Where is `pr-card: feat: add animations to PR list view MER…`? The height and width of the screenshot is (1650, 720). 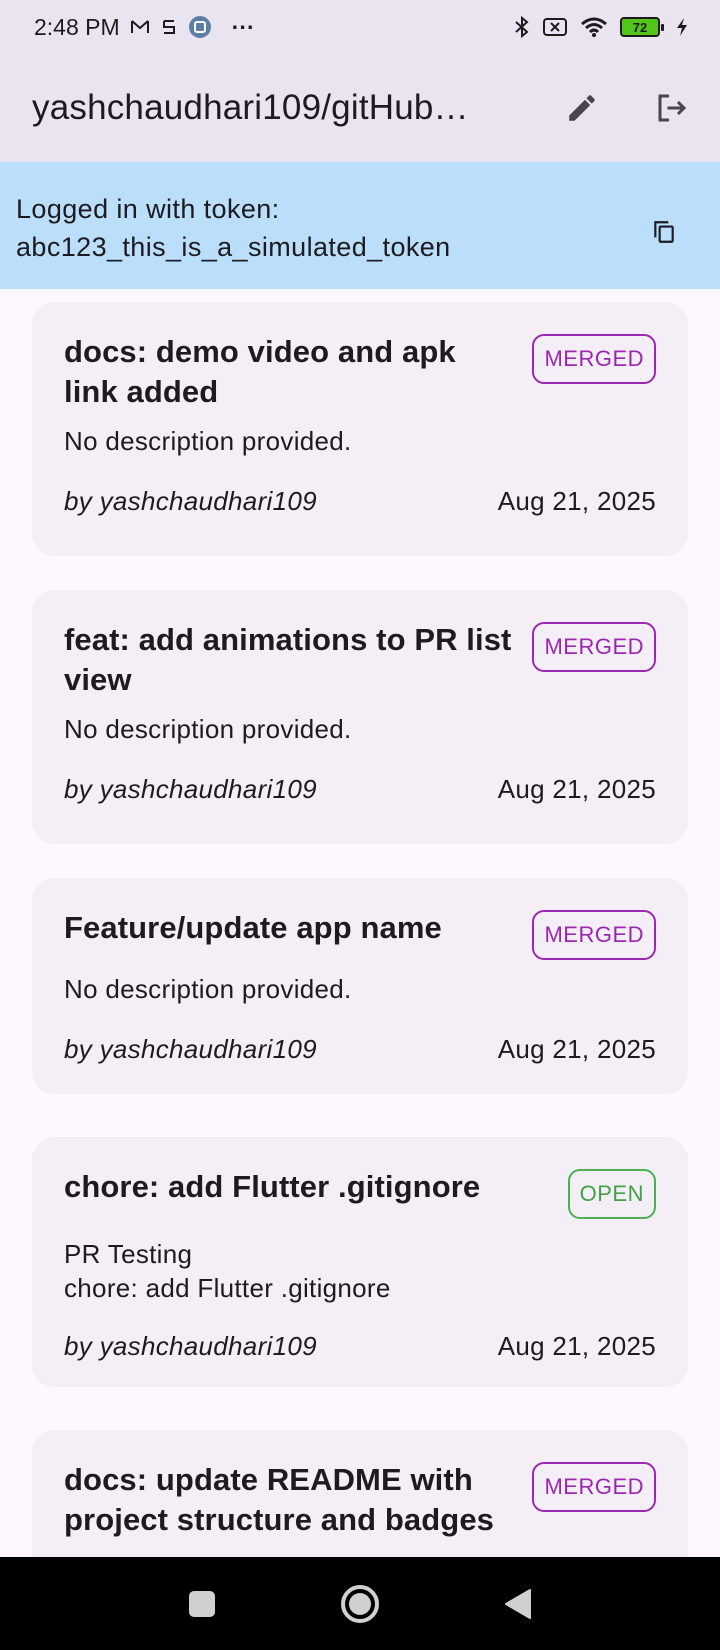
pr-card: feat: add animations to PR list view MER… is located at coordinates (360, 717).